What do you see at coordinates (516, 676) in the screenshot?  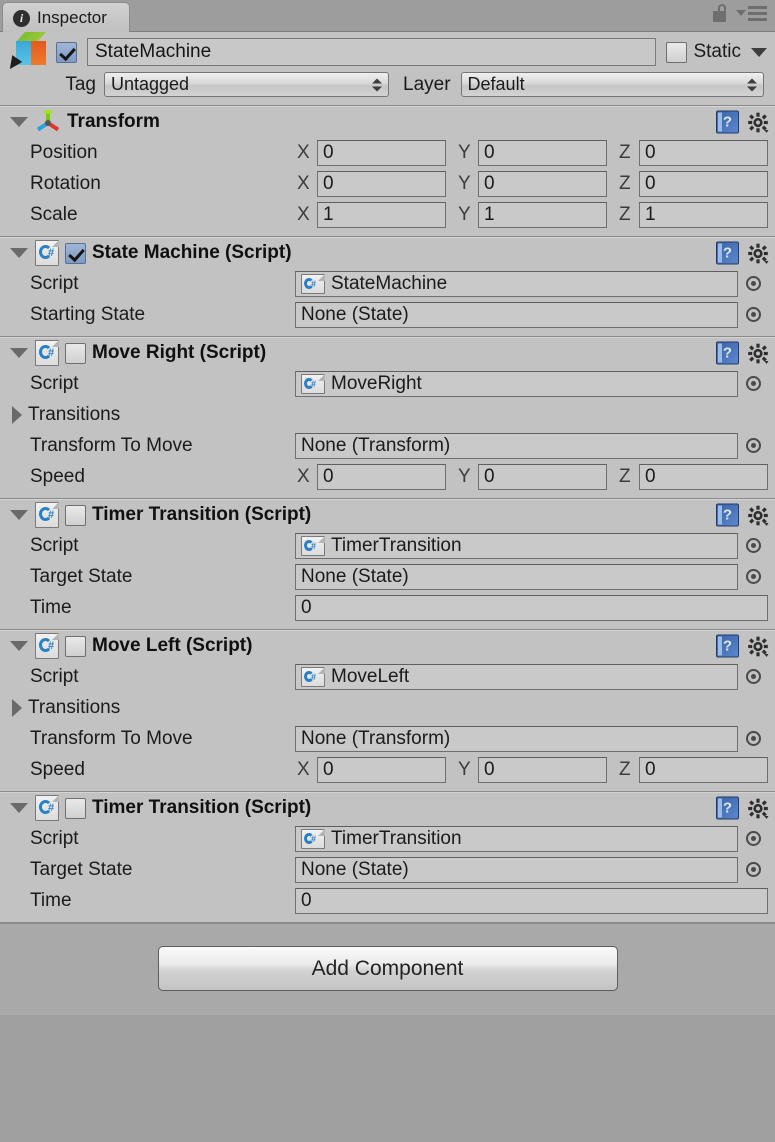 I see `object-field-move-left-0: # MoveLeft` at bounding box center [516, 676].